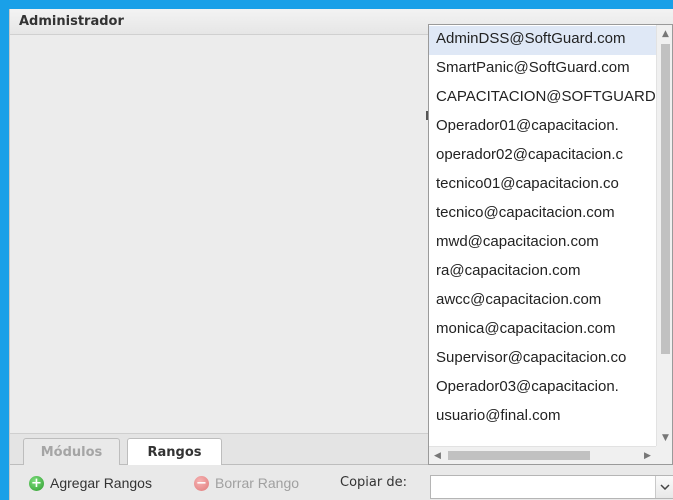 The height and width of the screenshot is (500, 673). Describe the element at coordinates (542, 301) in the screenshot. I see `dropdown-option: awcc@capacitacion.com` at that location.